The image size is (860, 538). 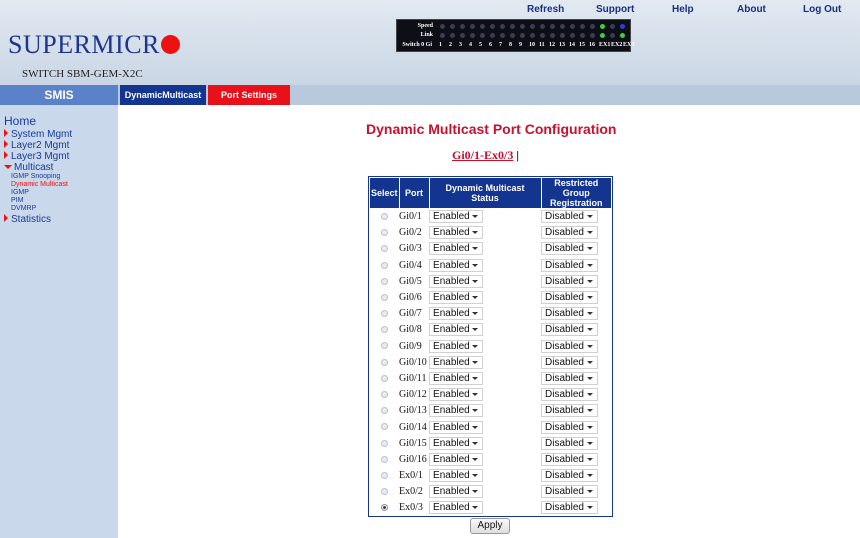 I want to click on port-name: Gi0/10, so click(x=413, y=362).